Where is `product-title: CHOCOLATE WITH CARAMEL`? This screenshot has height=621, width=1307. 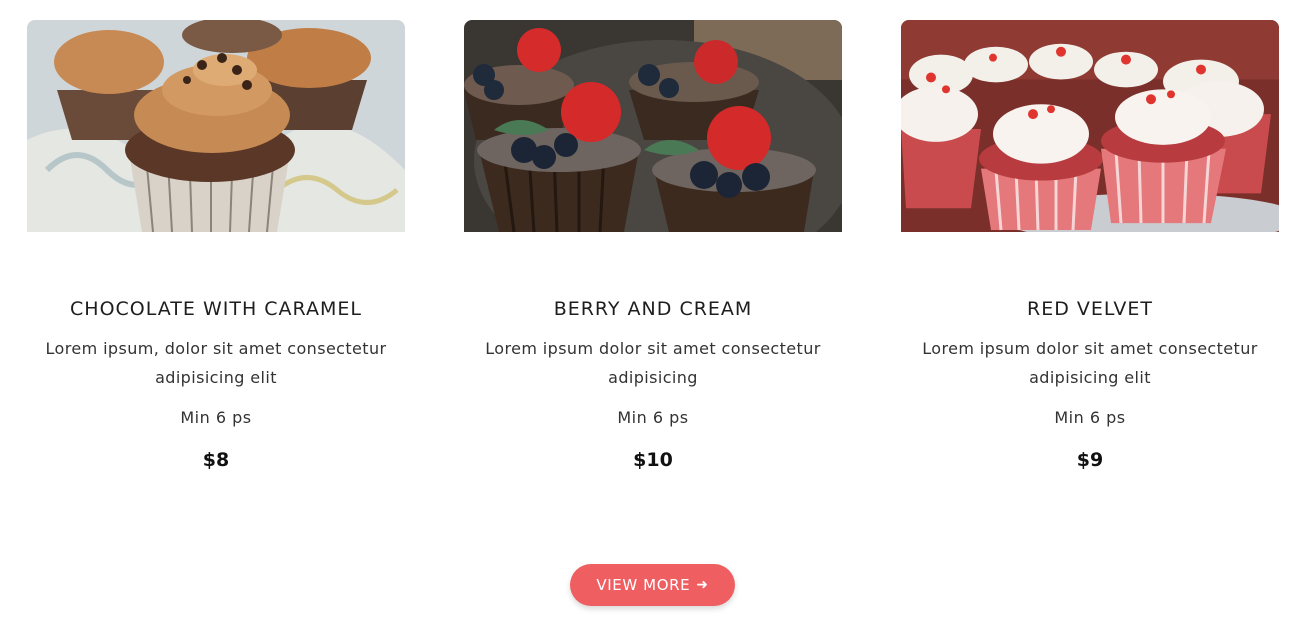 product-title: CHOCOLATE WITH CARAMEL is located at coordinates (216, 309).